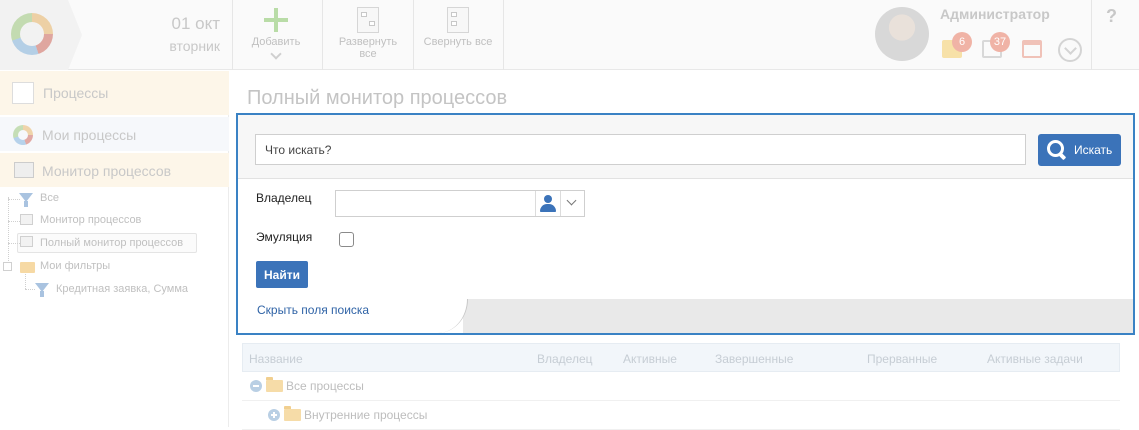  Describe the element at coordinates (458, 35) in the screenshot. I see `collapse-all-button: Свернуть все` at that location.